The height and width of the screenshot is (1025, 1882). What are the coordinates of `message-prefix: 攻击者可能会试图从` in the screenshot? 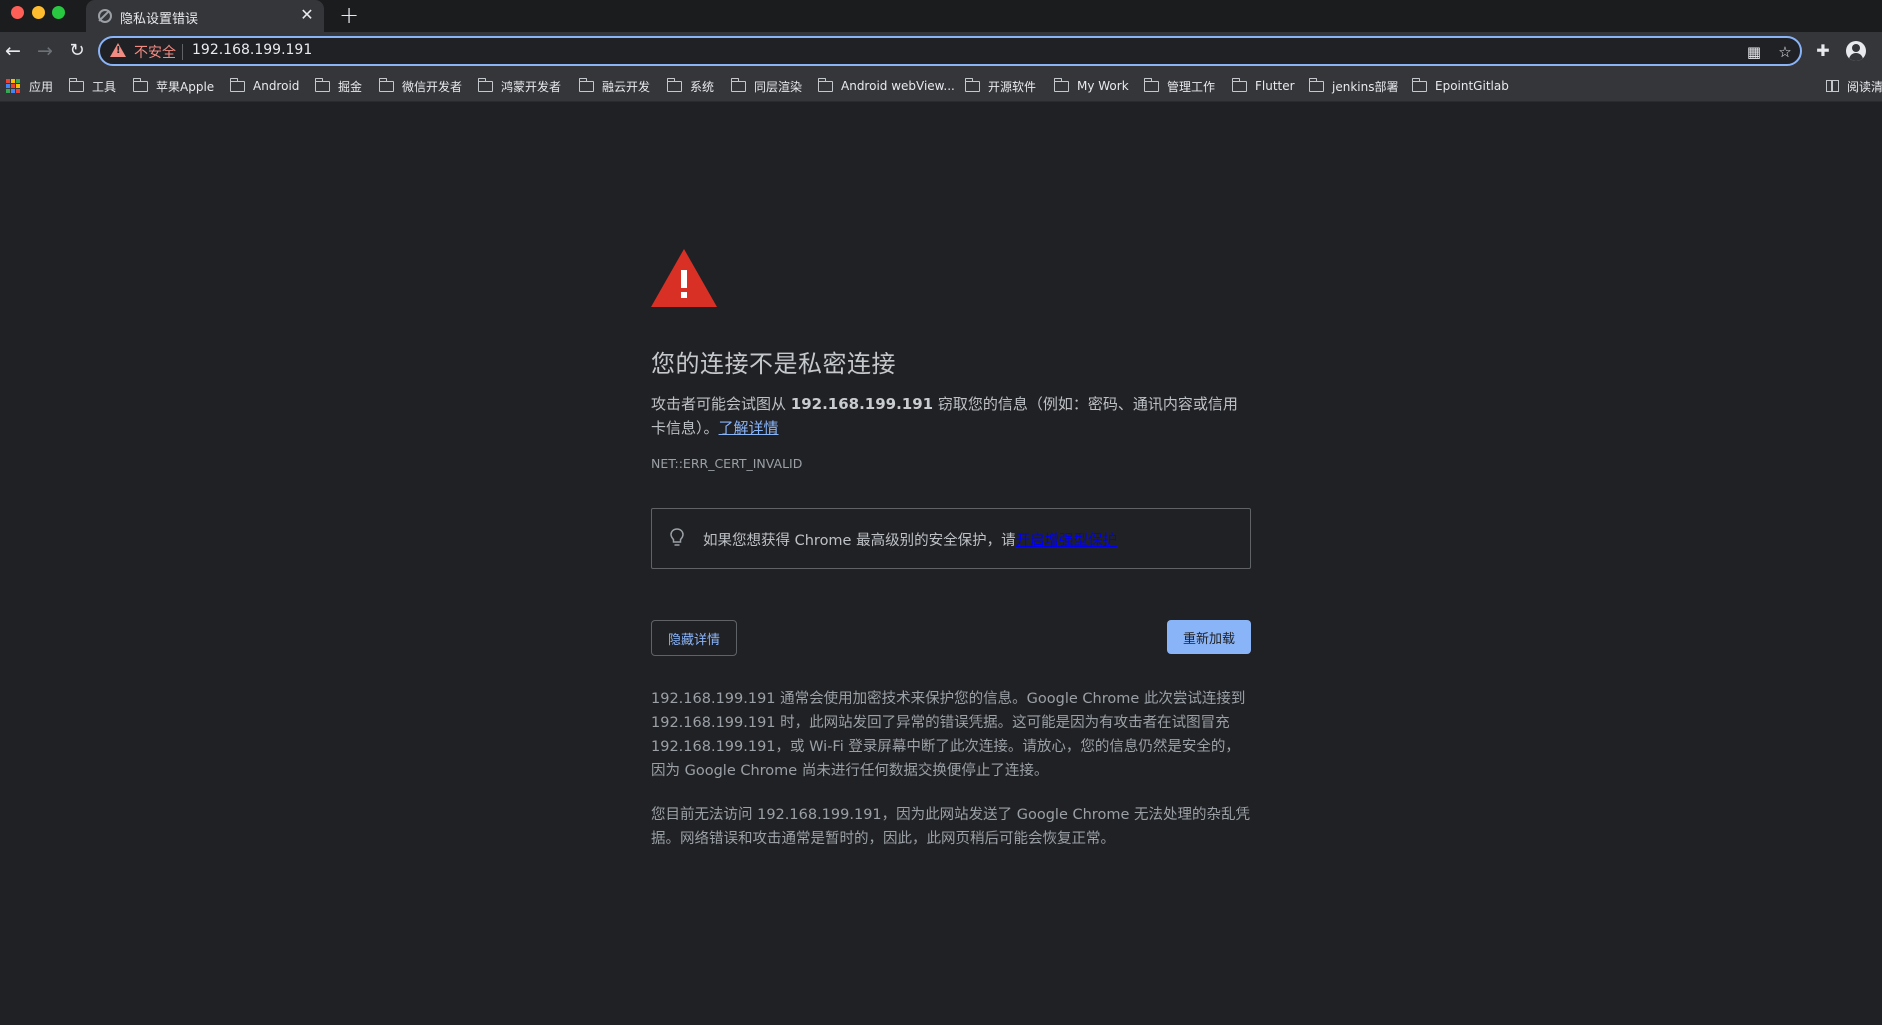 It's located at (721, 404).